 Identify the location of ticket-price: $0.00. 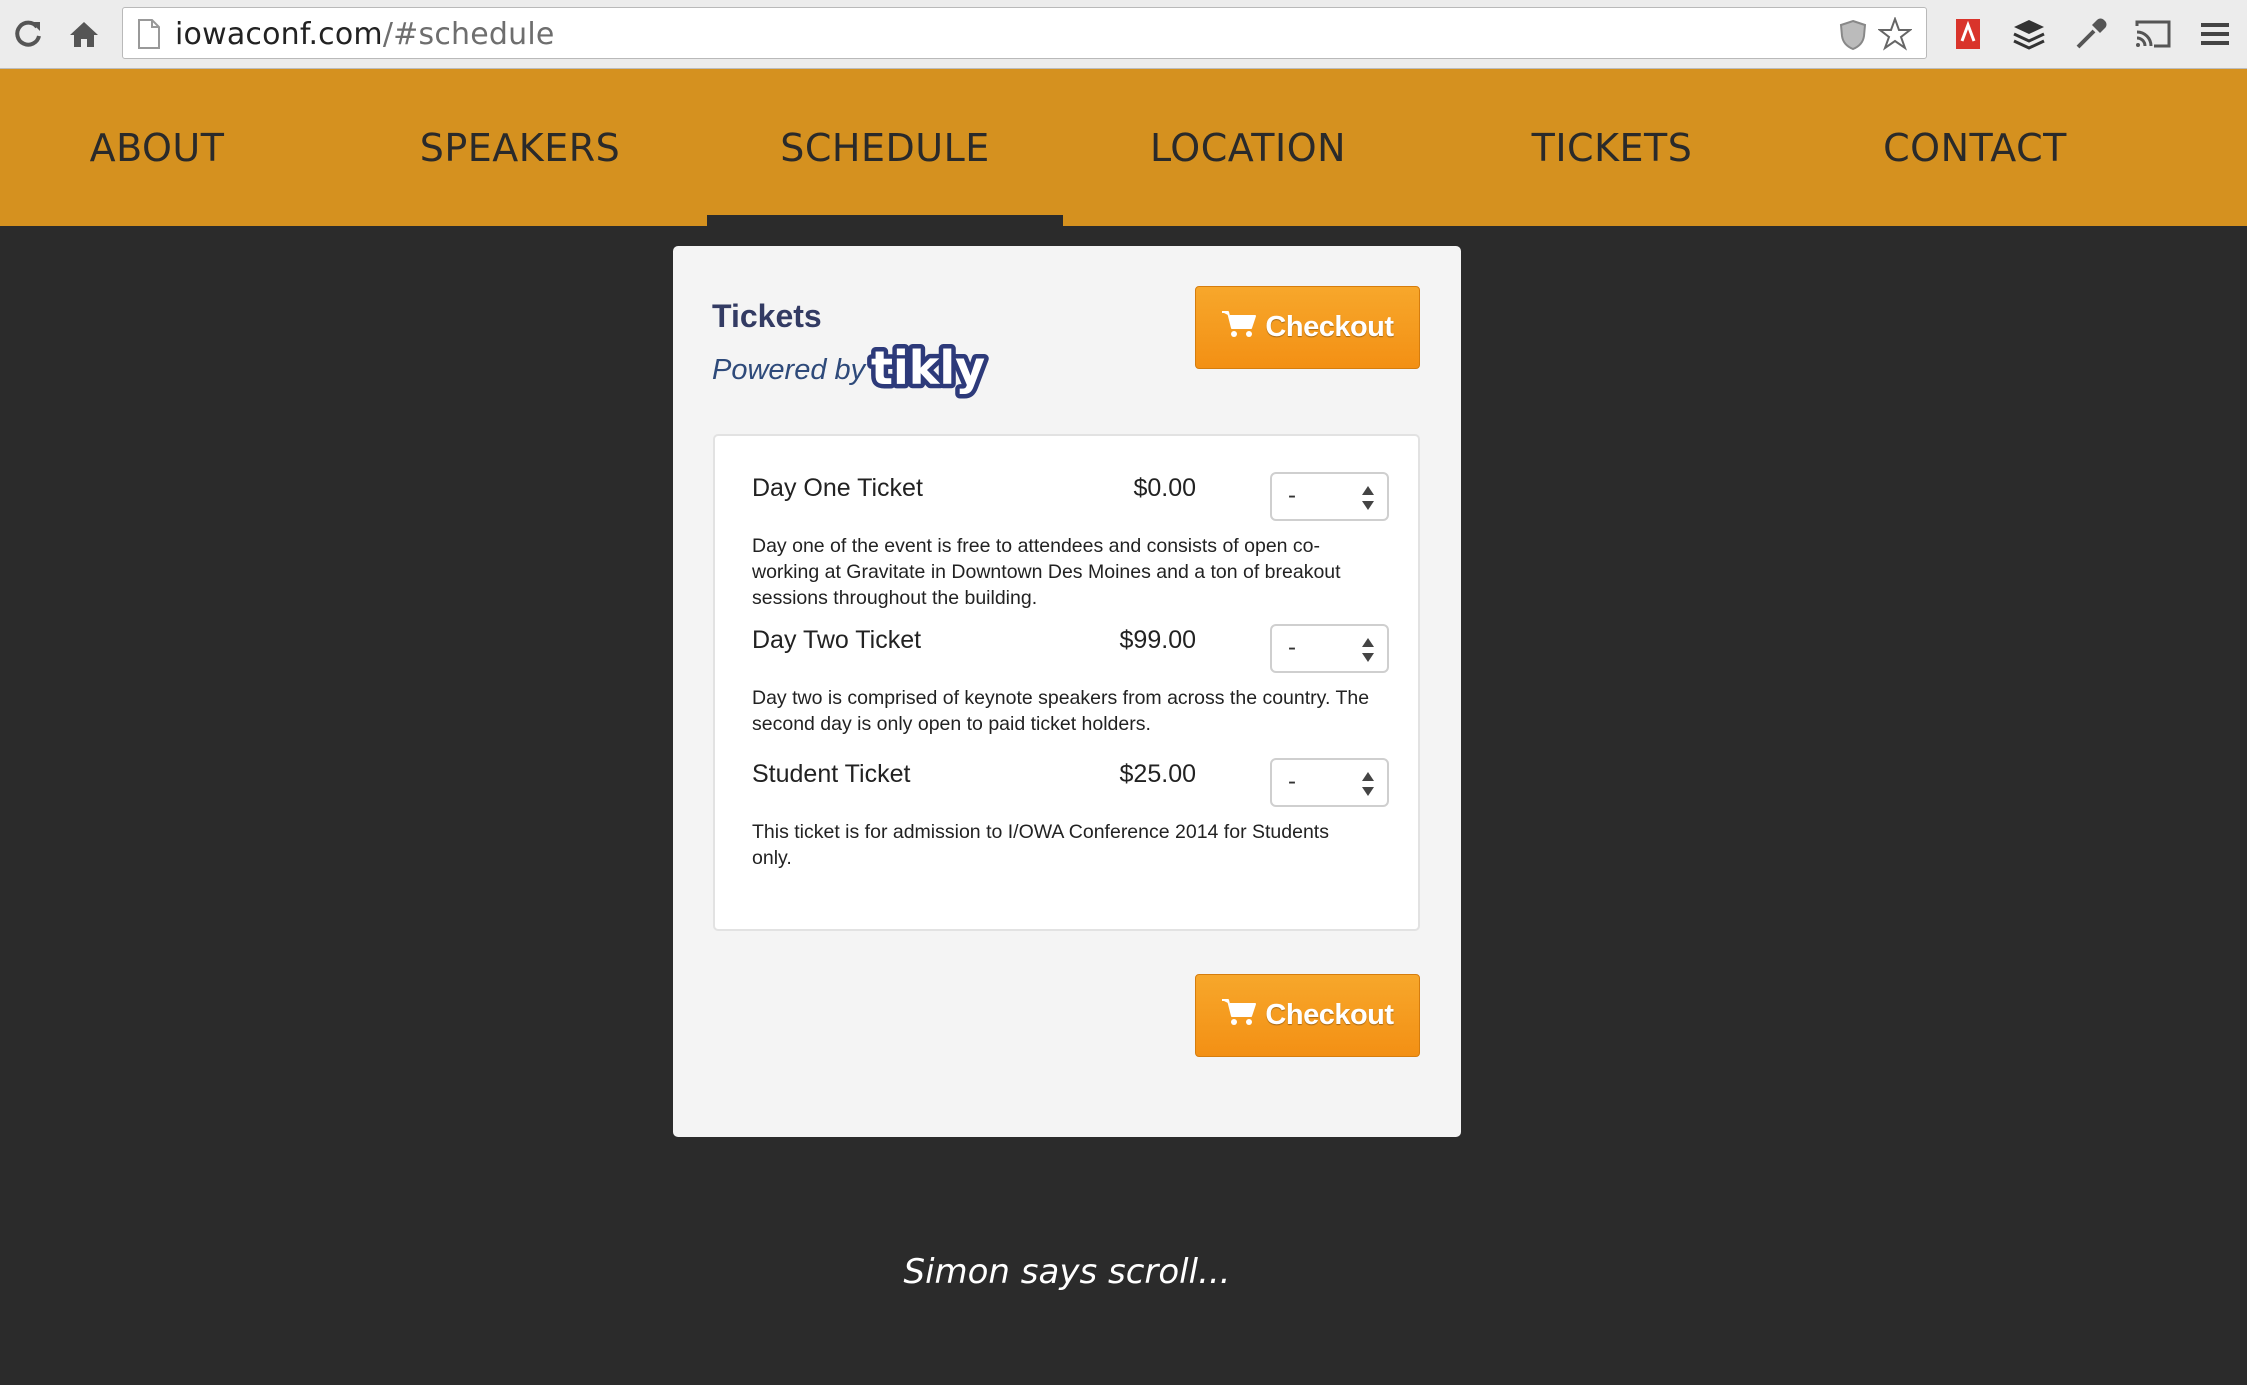
(1164, 488).